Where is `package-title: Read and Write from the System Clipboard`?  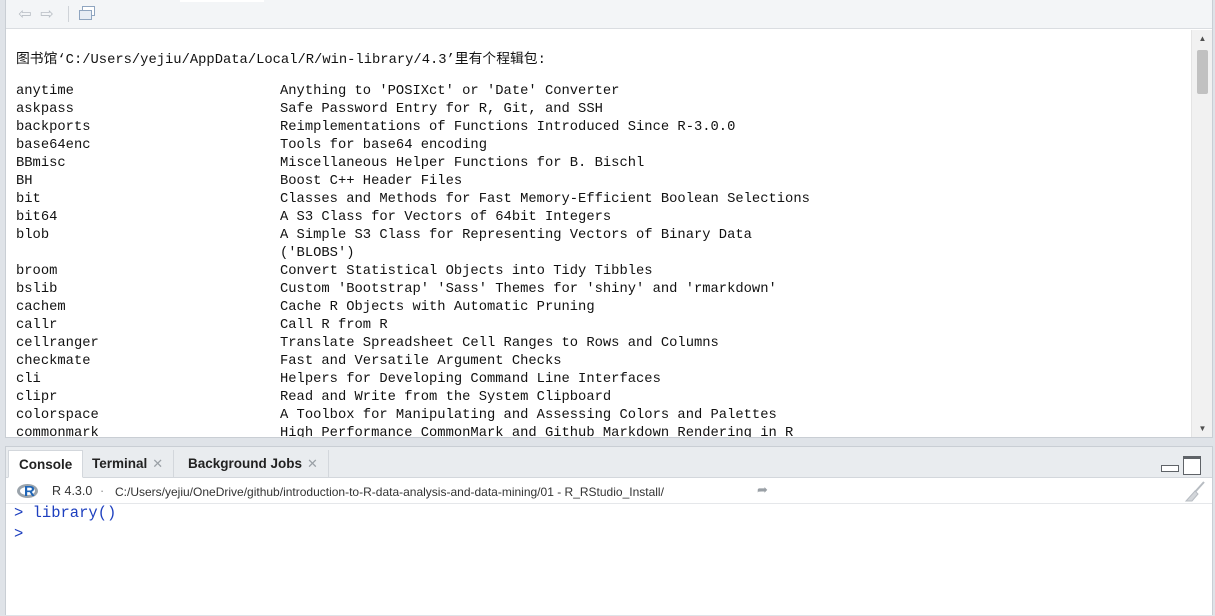
package-title: Read and Write from the System Clipboard is located at coordinates (445, 398).